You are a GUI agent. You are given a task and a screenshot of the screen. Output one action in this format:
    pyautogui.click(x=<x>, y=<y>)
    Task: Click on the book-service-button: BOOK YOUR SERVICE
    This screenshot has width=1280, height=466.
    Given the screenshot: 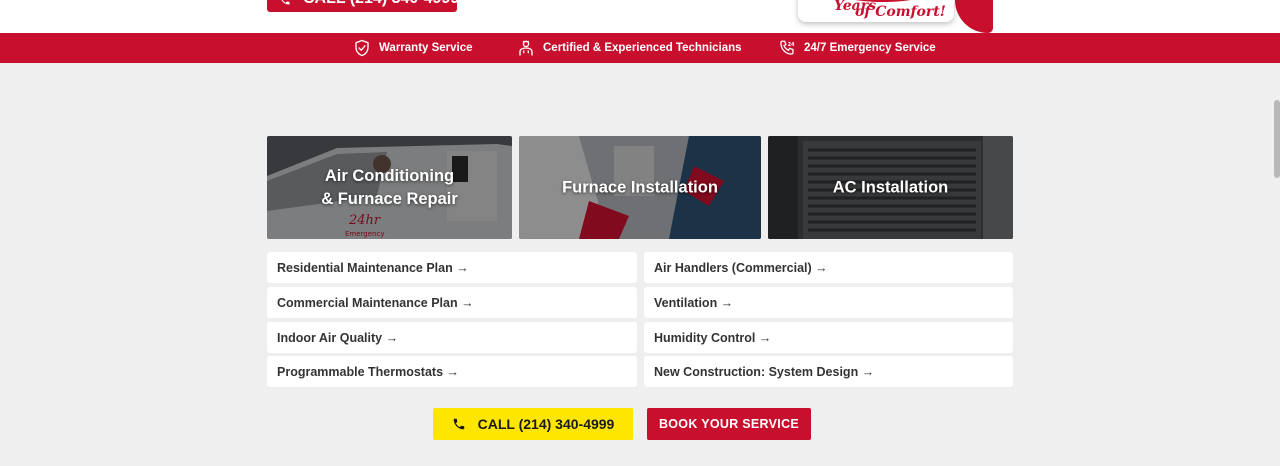 What is the action you would take?
    pyautogui.click(x=729, y=424)
    